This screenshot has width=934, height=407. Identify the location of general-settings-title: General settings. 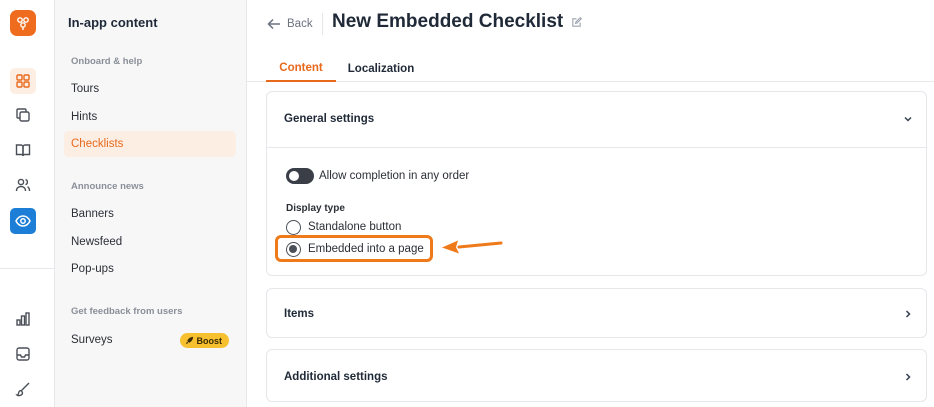
(329, 118).